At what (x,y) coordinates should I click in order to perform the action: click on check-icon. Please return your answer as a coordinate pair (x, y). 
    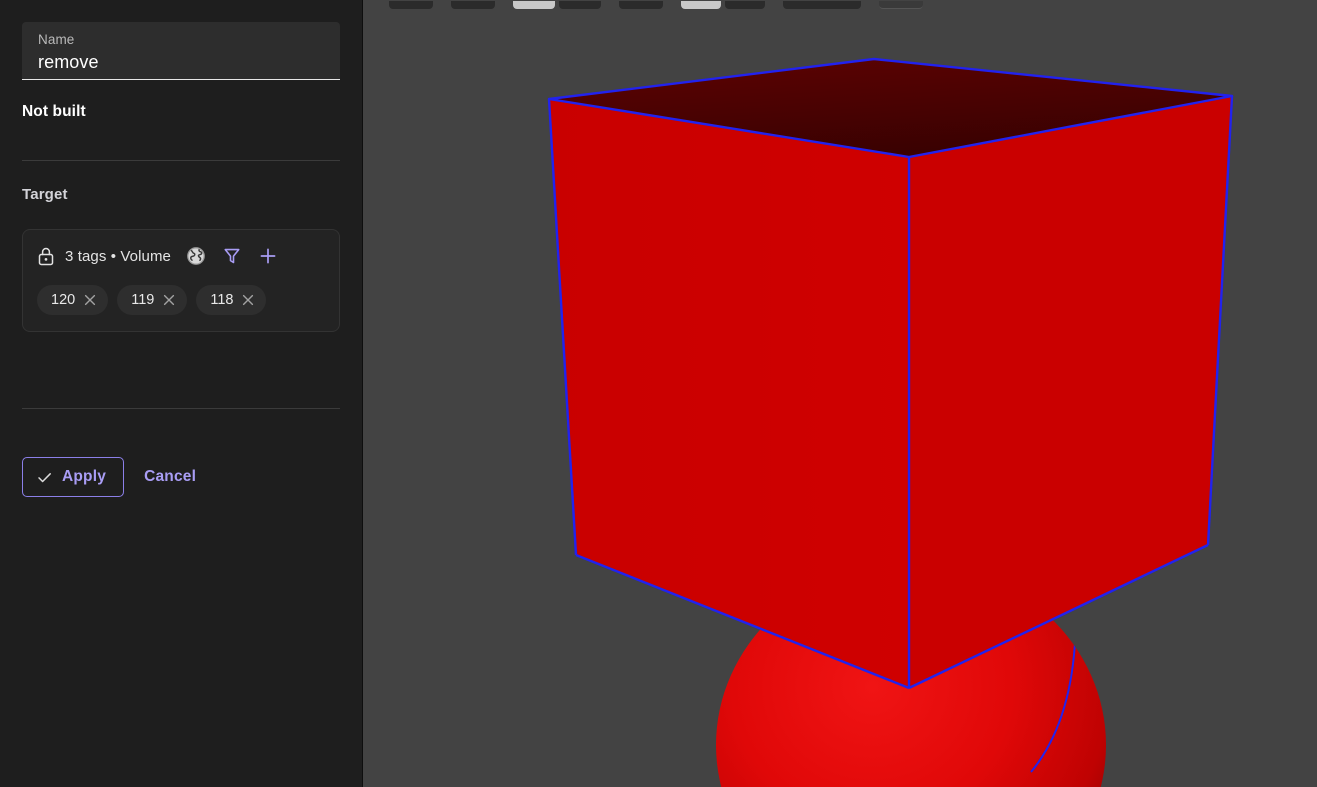
    Looking at the image, I should click on (44, 477).